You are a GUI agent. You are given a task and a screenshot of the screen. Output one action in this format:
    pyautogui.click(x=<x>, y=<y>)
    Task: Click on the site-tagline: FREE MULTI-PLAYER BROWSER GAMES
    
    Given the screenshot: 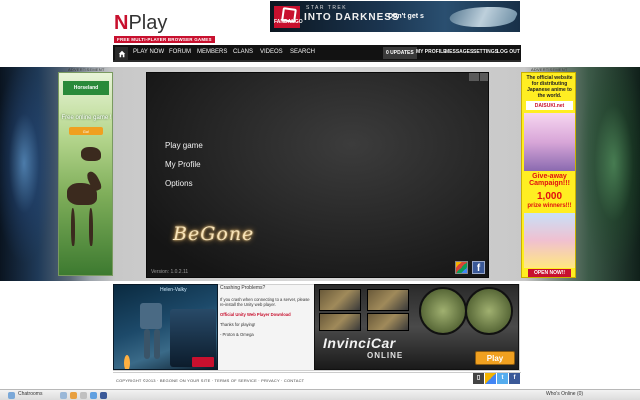 What is the action you would take?
    pyautogui.click(x=164, y=39)
    